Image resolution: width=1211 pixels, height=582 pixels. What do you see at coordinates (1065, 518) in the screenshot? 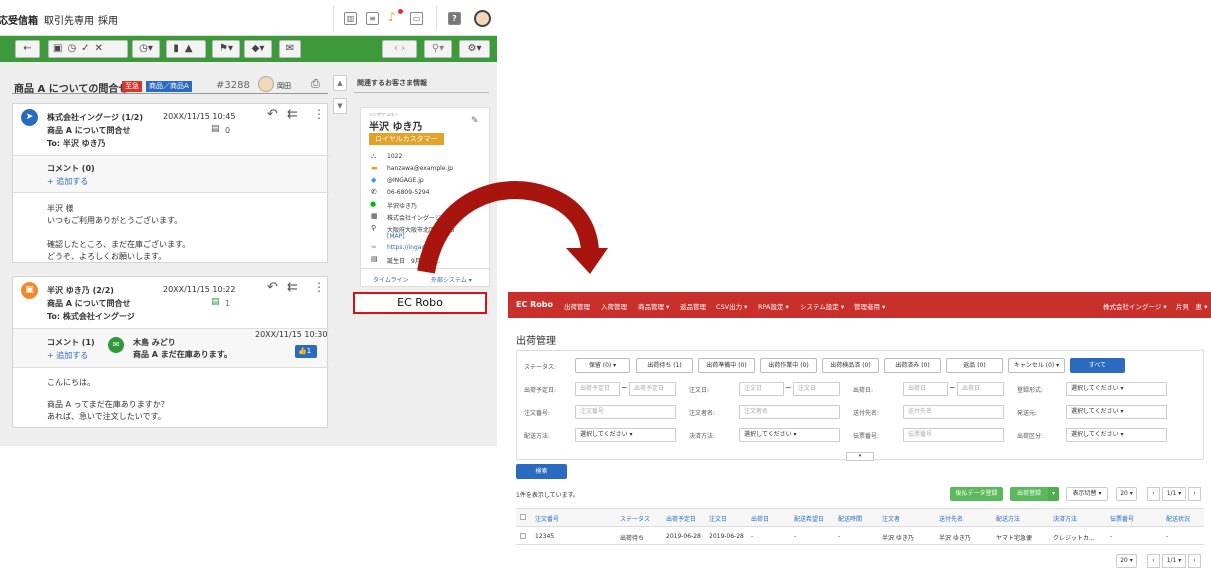
I see `col-payment-method: 決済方法` at bounding box center [1065, 518].